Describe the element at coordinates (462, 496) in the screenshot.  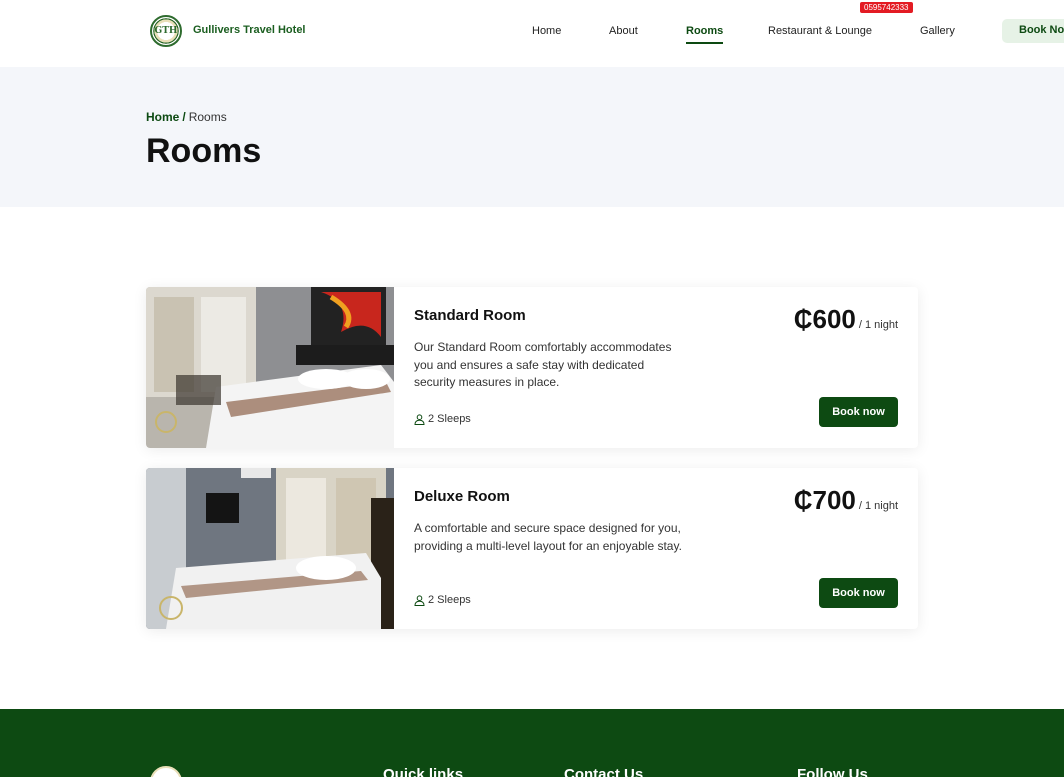
I see `room-name: Deluxe Room` at that location.